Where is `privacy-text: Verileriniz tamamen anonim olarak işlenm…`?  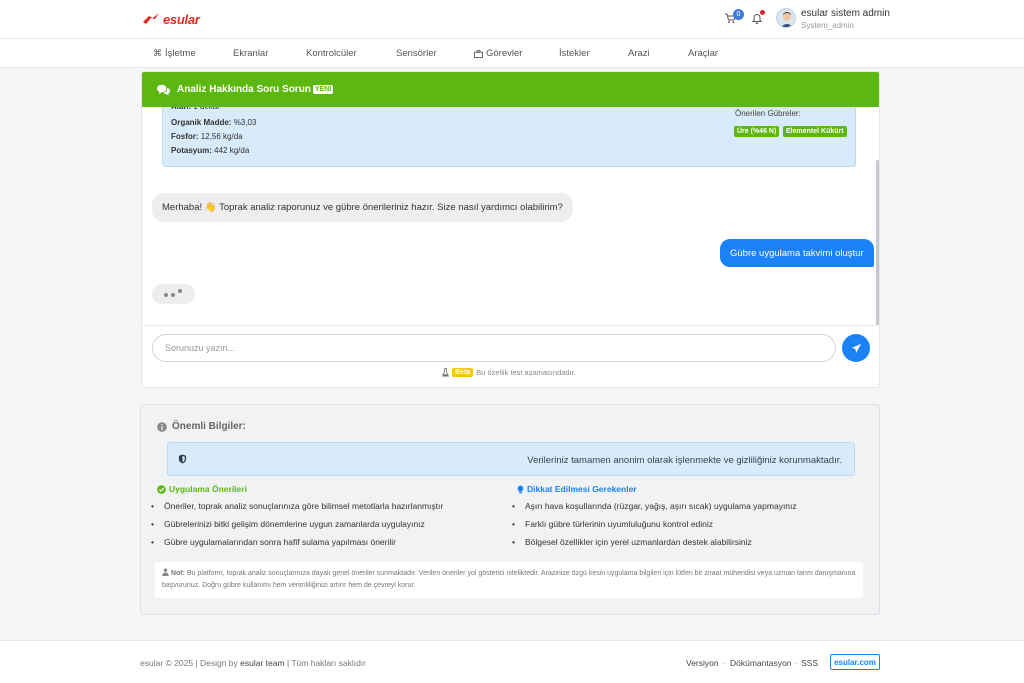
privacy-text: Verileriniz tamamen anonim olarak işlenm… is located at coordinates (684, 460).